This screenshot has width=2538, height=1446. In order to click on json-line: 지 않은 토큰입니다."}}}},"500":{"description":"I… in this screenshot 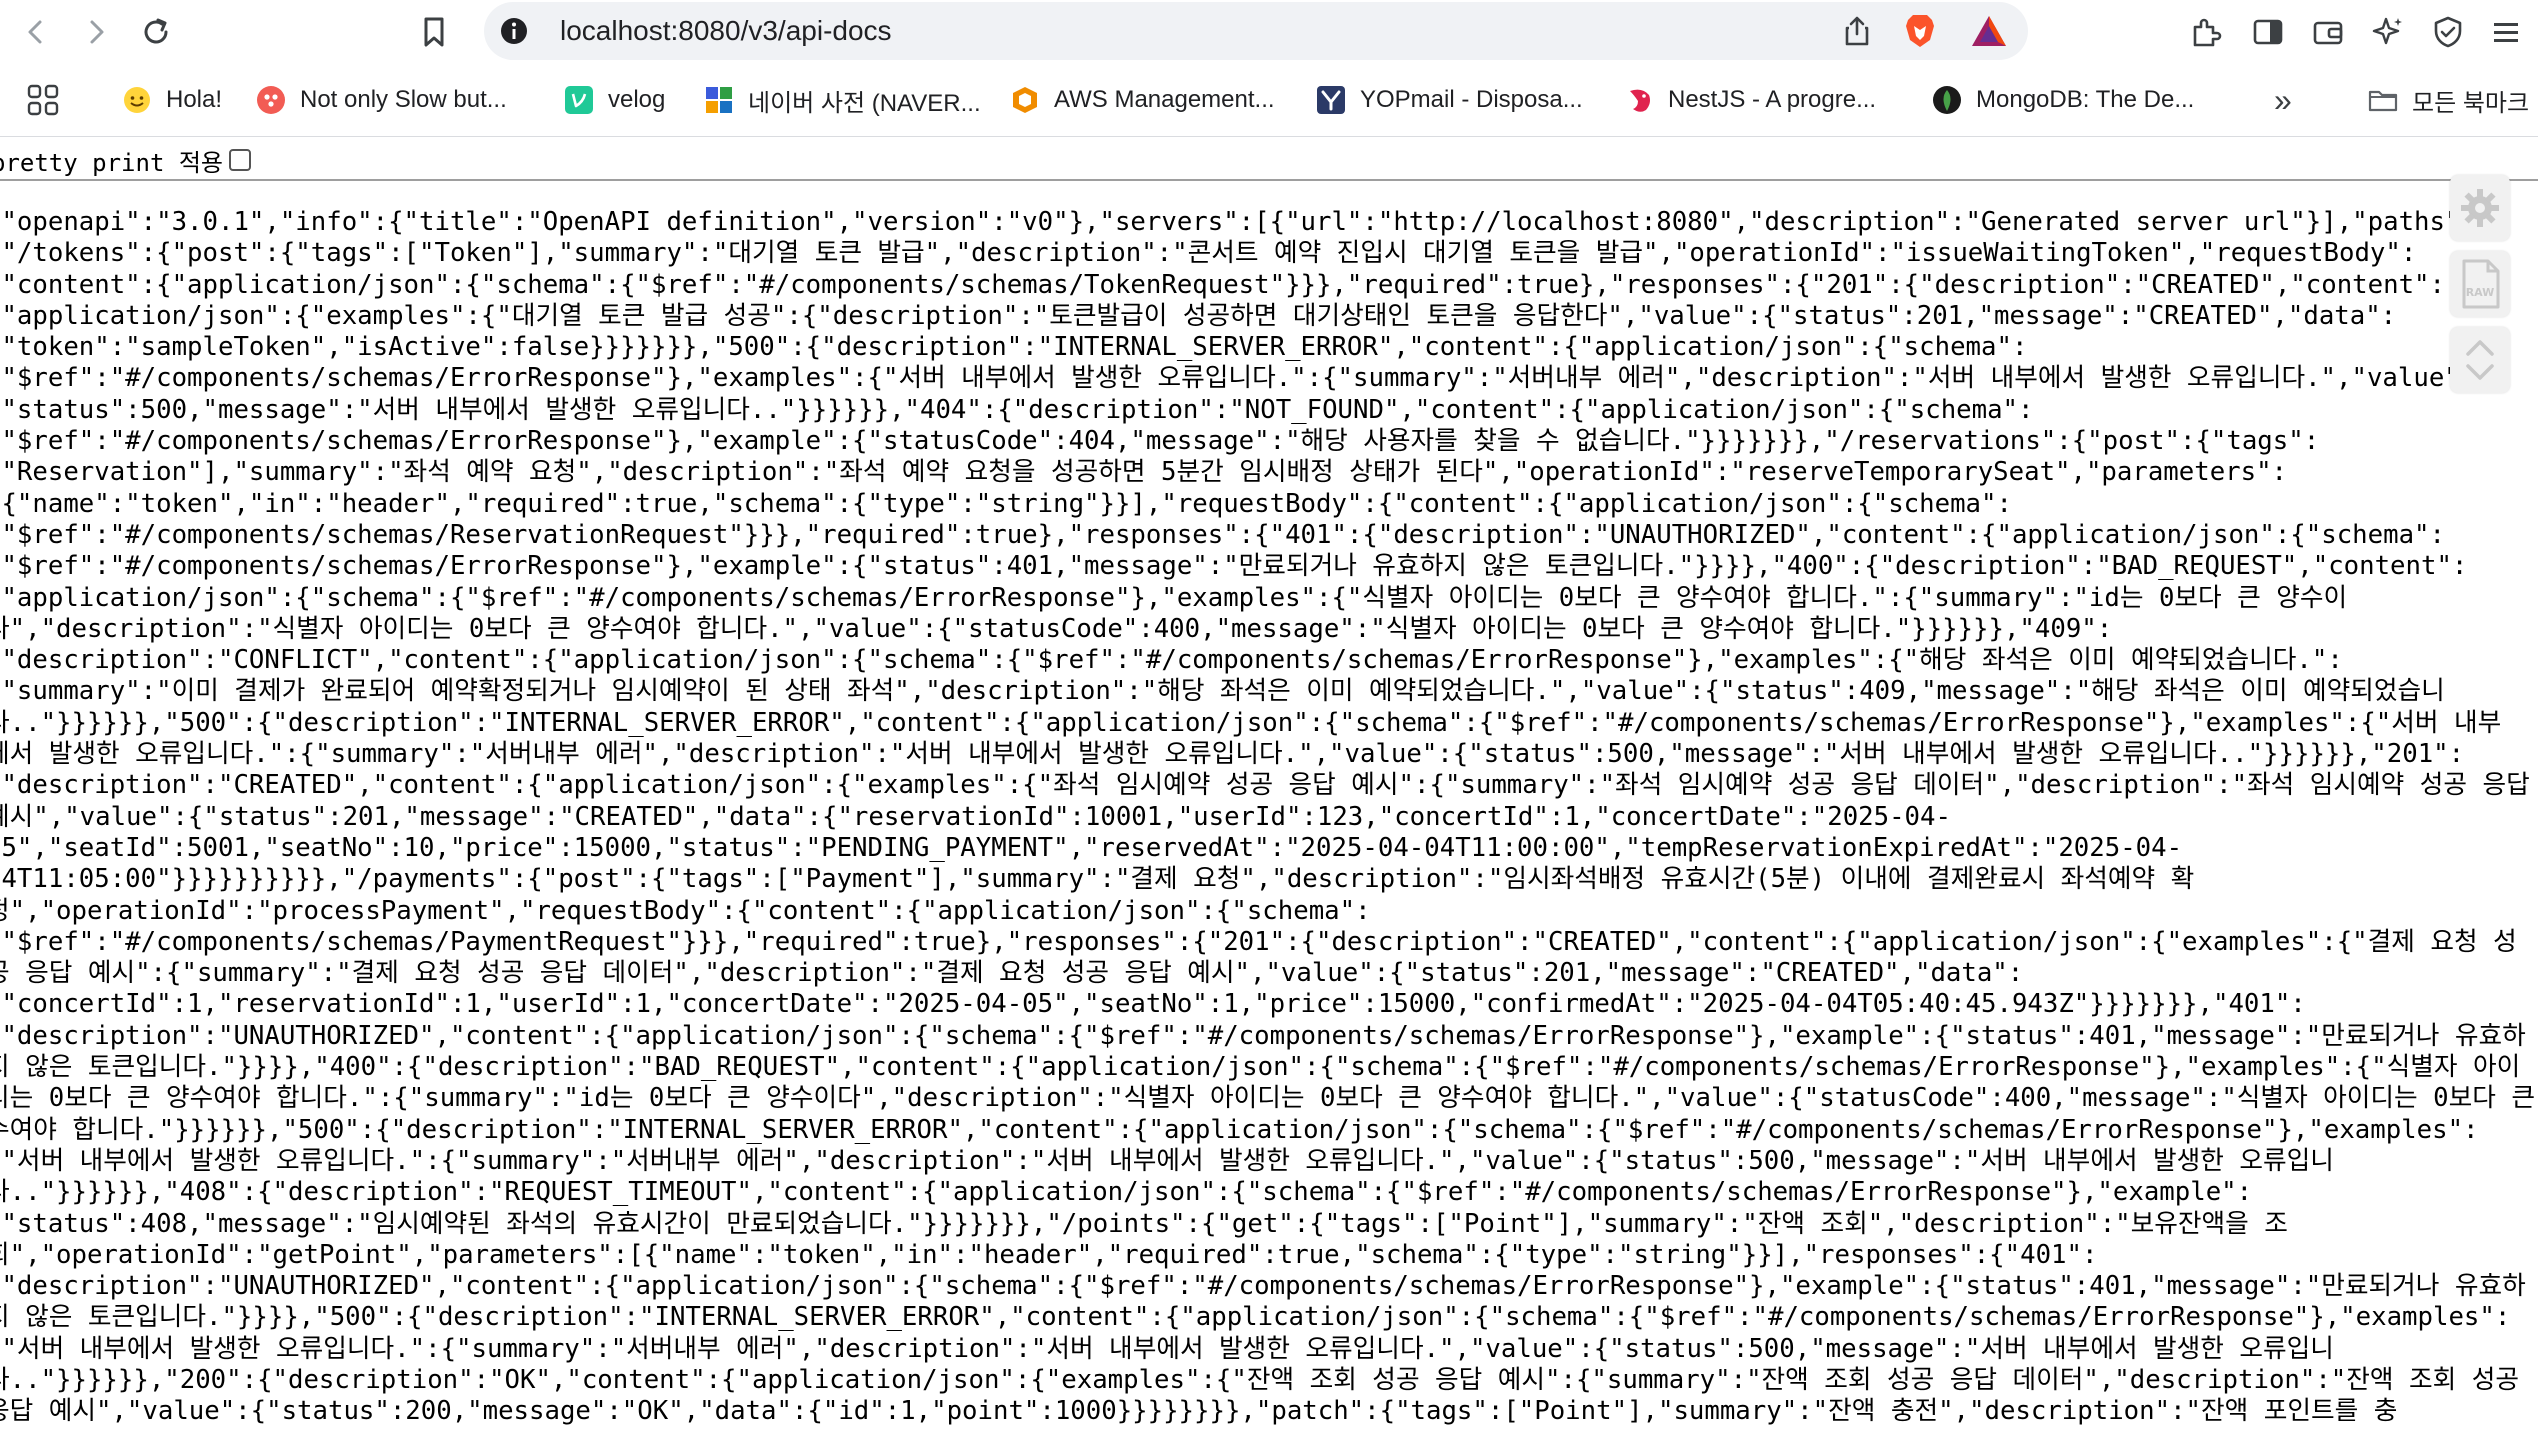, I will do `click(1255, 1317)`.